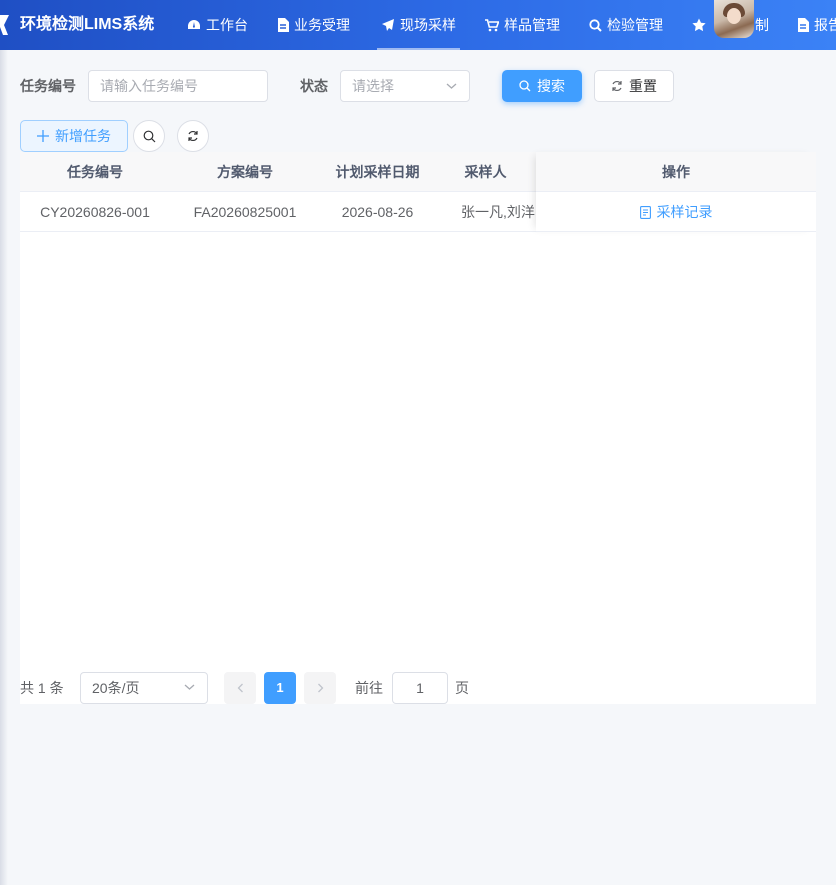  I want to click on paper-plane-icon, so click(388, 25).